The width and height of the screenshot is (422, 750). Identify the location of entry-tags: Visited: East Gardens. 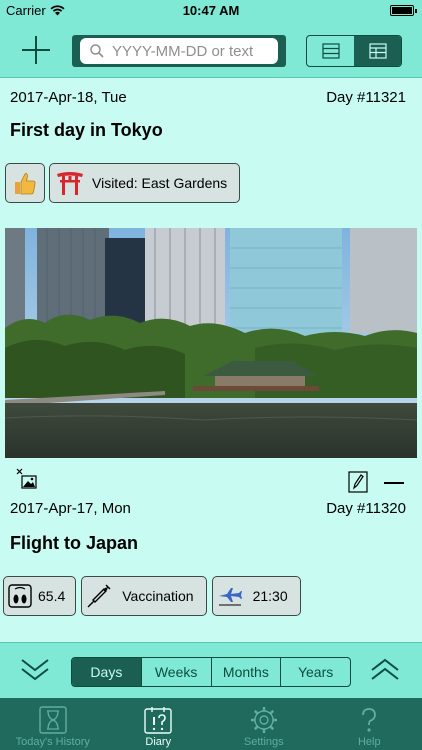
(211, 183).